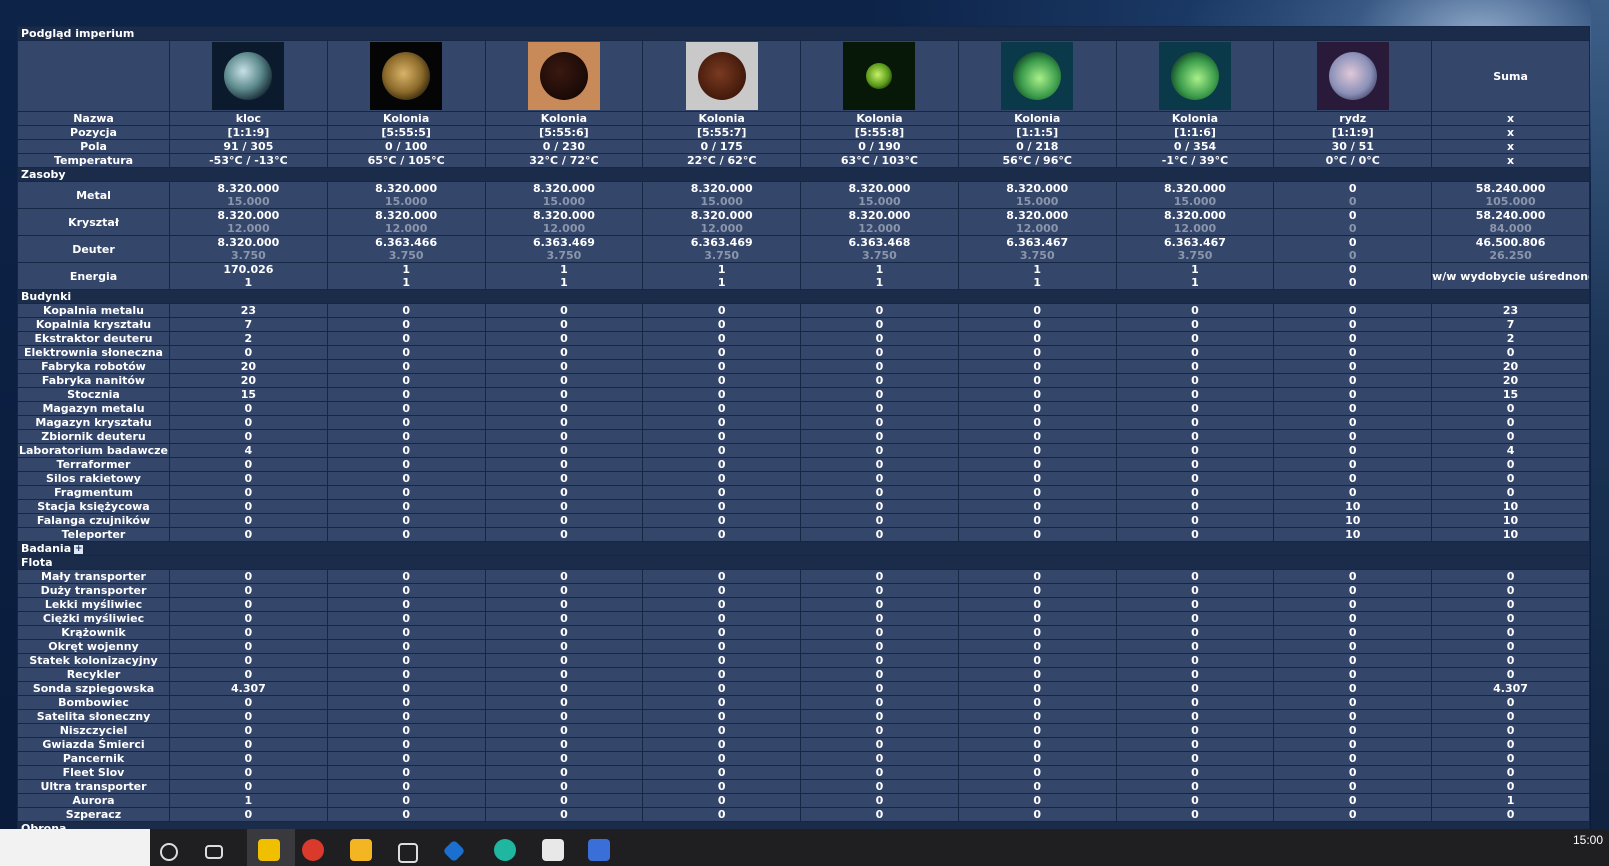  What do you see at coordinates (1352, 255) in the screenshot?
I see `resource-production: 0` at bounding box center [1352, 255].